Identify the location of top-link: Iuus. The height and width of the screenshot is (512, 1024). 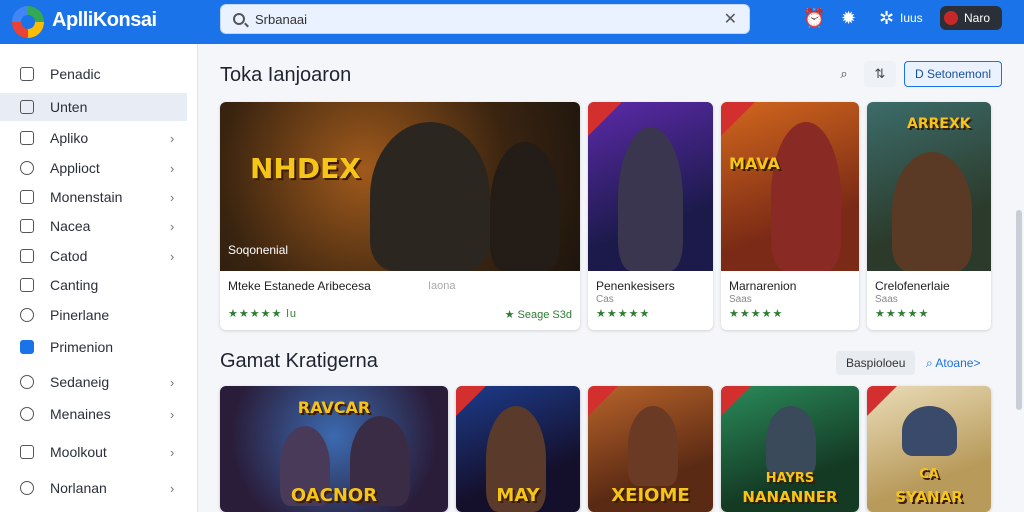
(911, 18).